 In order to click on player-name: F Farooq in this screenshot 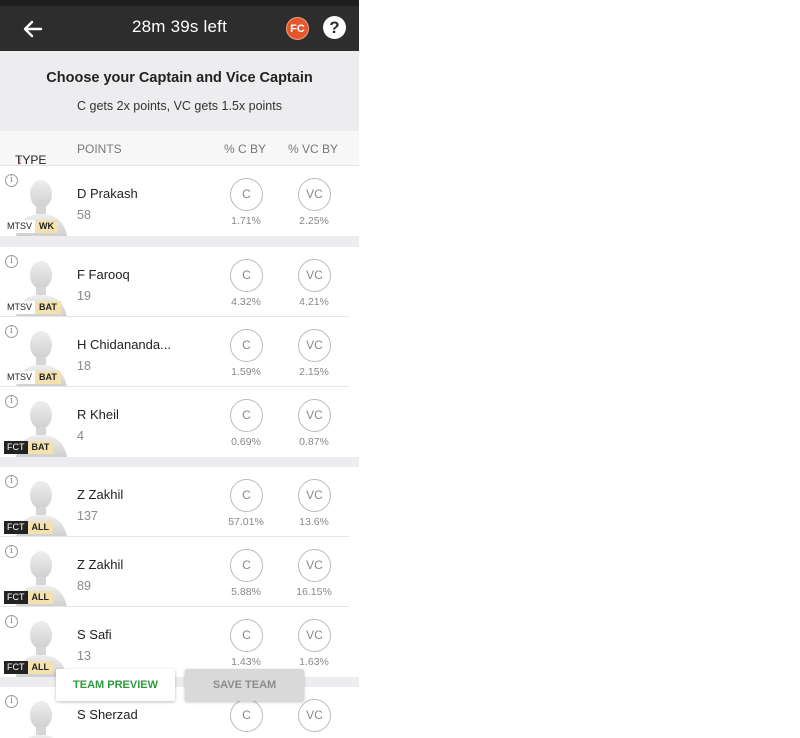, I will do `click(103, 274)`.